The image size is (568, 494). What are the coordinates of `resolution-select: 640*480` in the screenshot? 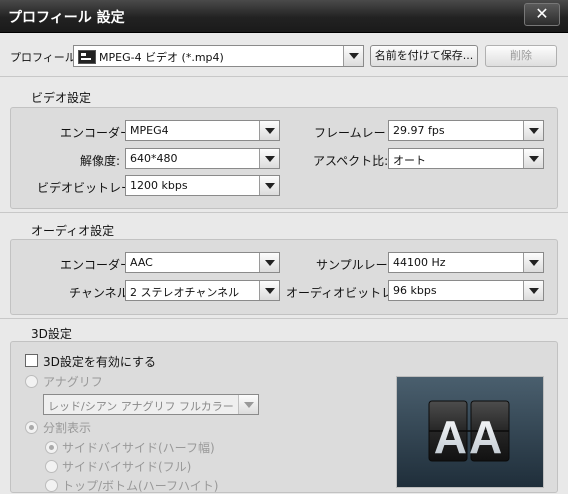 It's located at (202, 158).